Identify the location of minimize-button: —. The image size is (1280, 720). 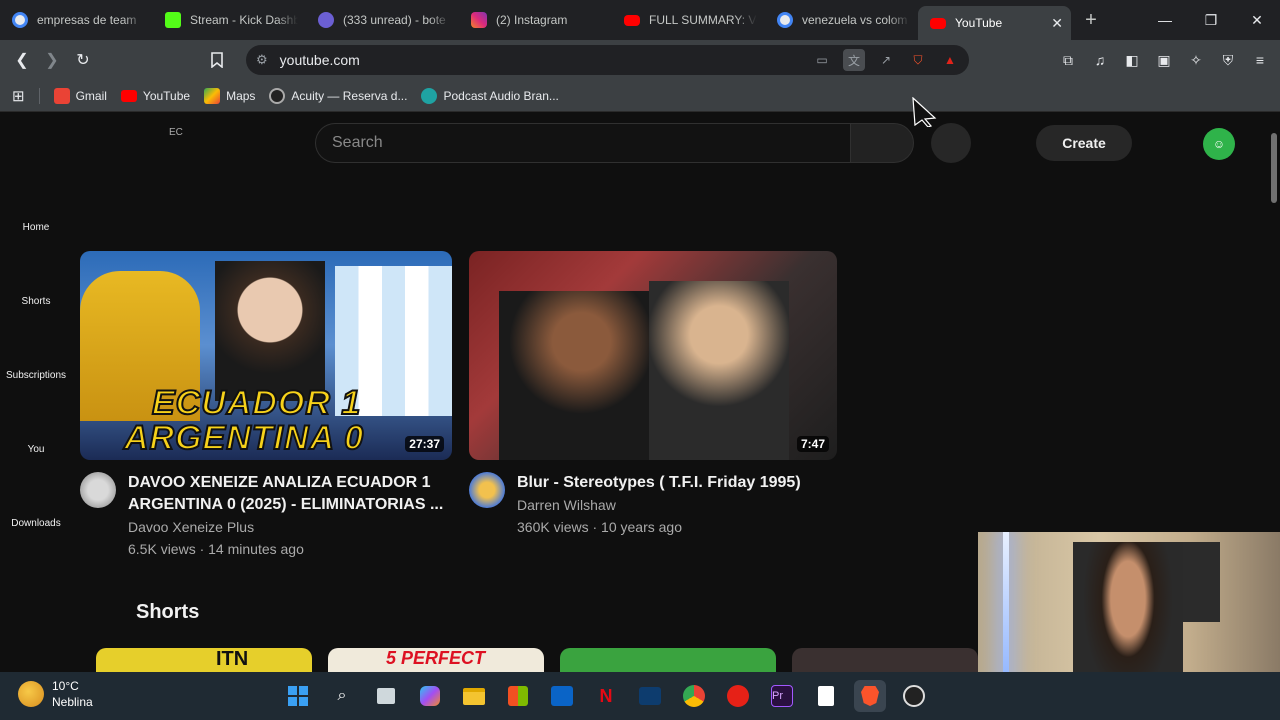
(1165, 20).